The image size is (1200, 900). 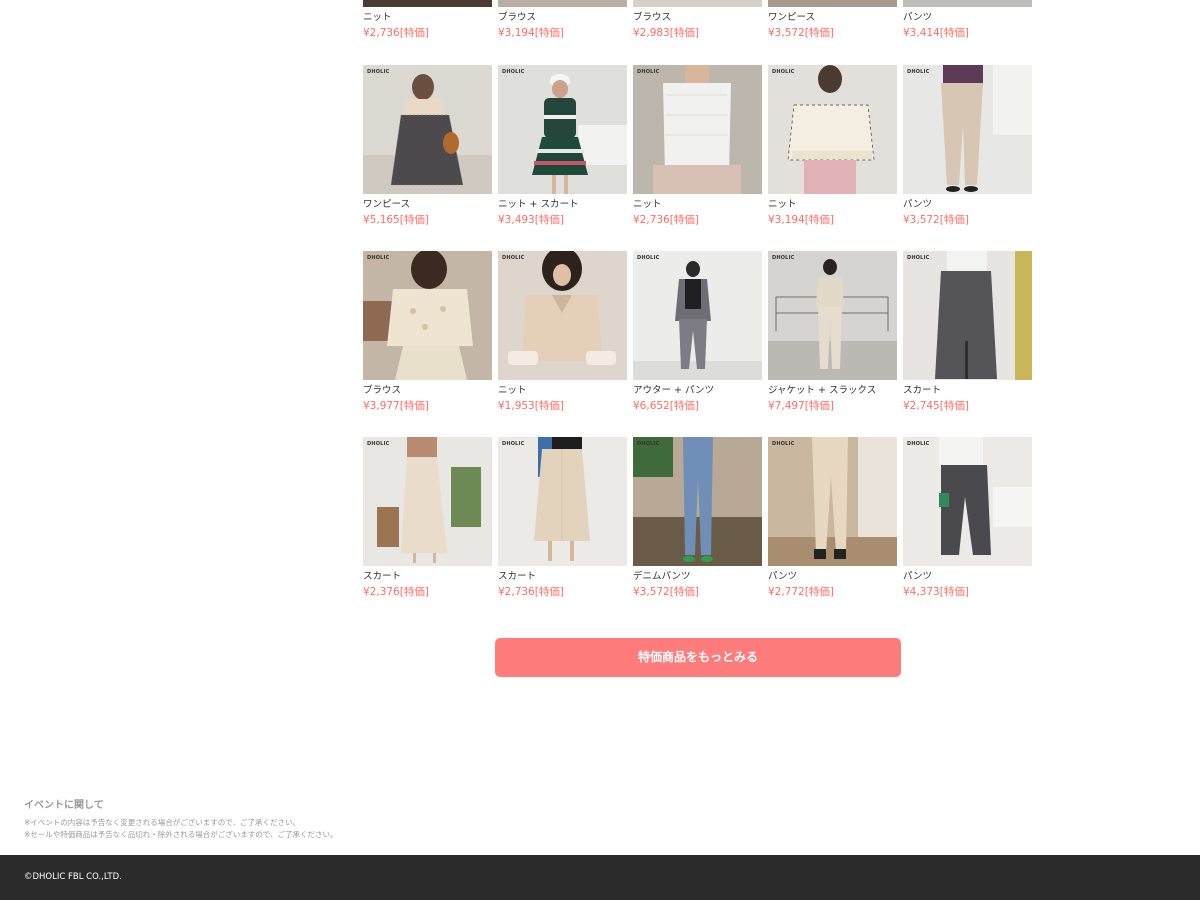 I want to click on product-category: ニット + スカート, so click(x=538, y=204).